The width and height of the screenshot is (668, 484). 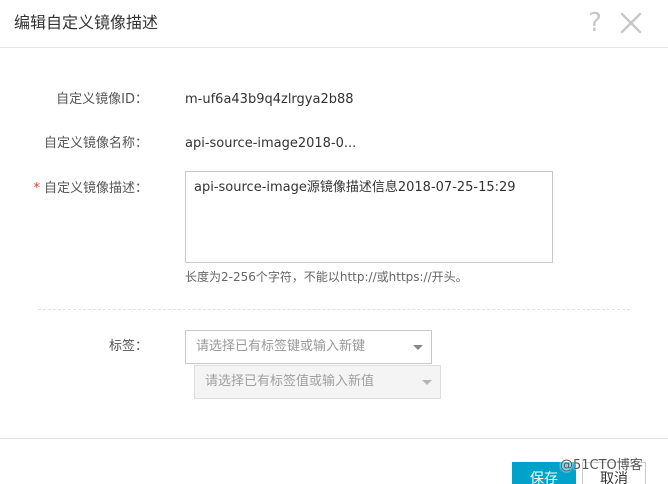 I want to click on image-id-value: m-uf6a43b9q4zlrgya2b88, so click(x=269, y=99).